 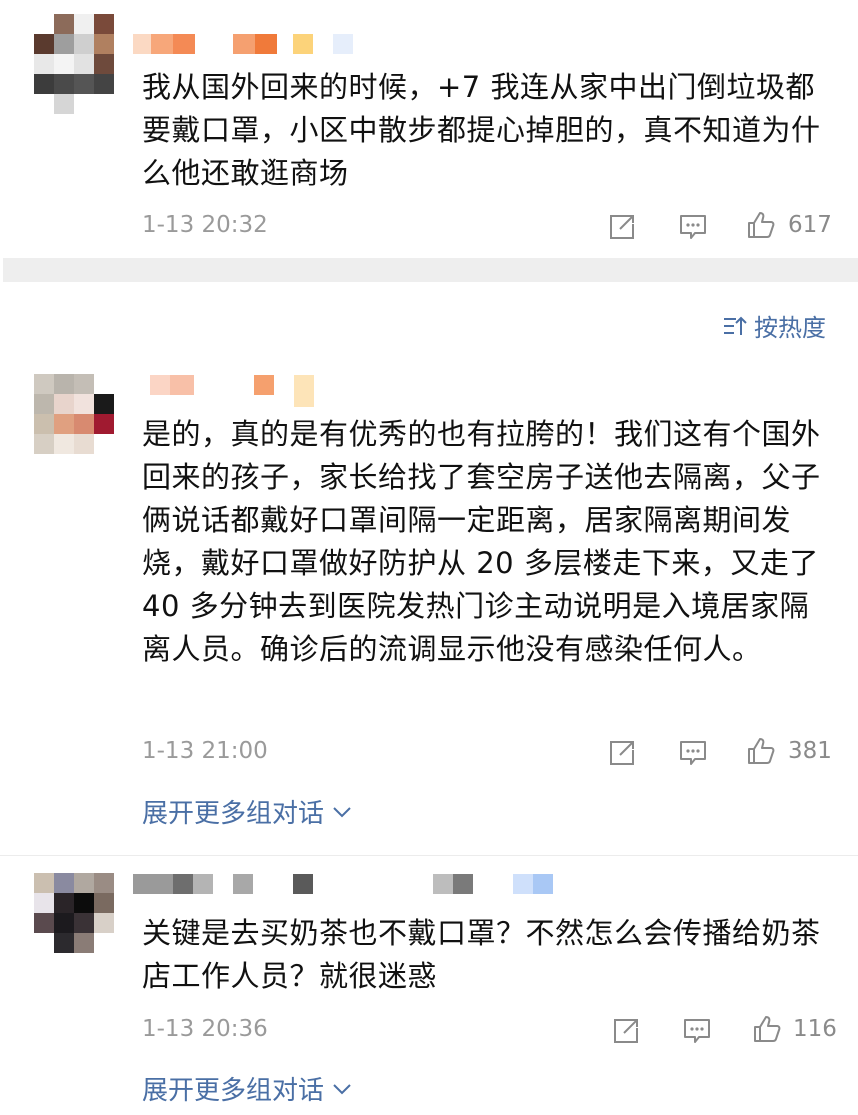 What do you see at coordinates (205, 225) in the screenshot?
I see `comment-time: 1-13 20:32` at bounding box center [205, 225].